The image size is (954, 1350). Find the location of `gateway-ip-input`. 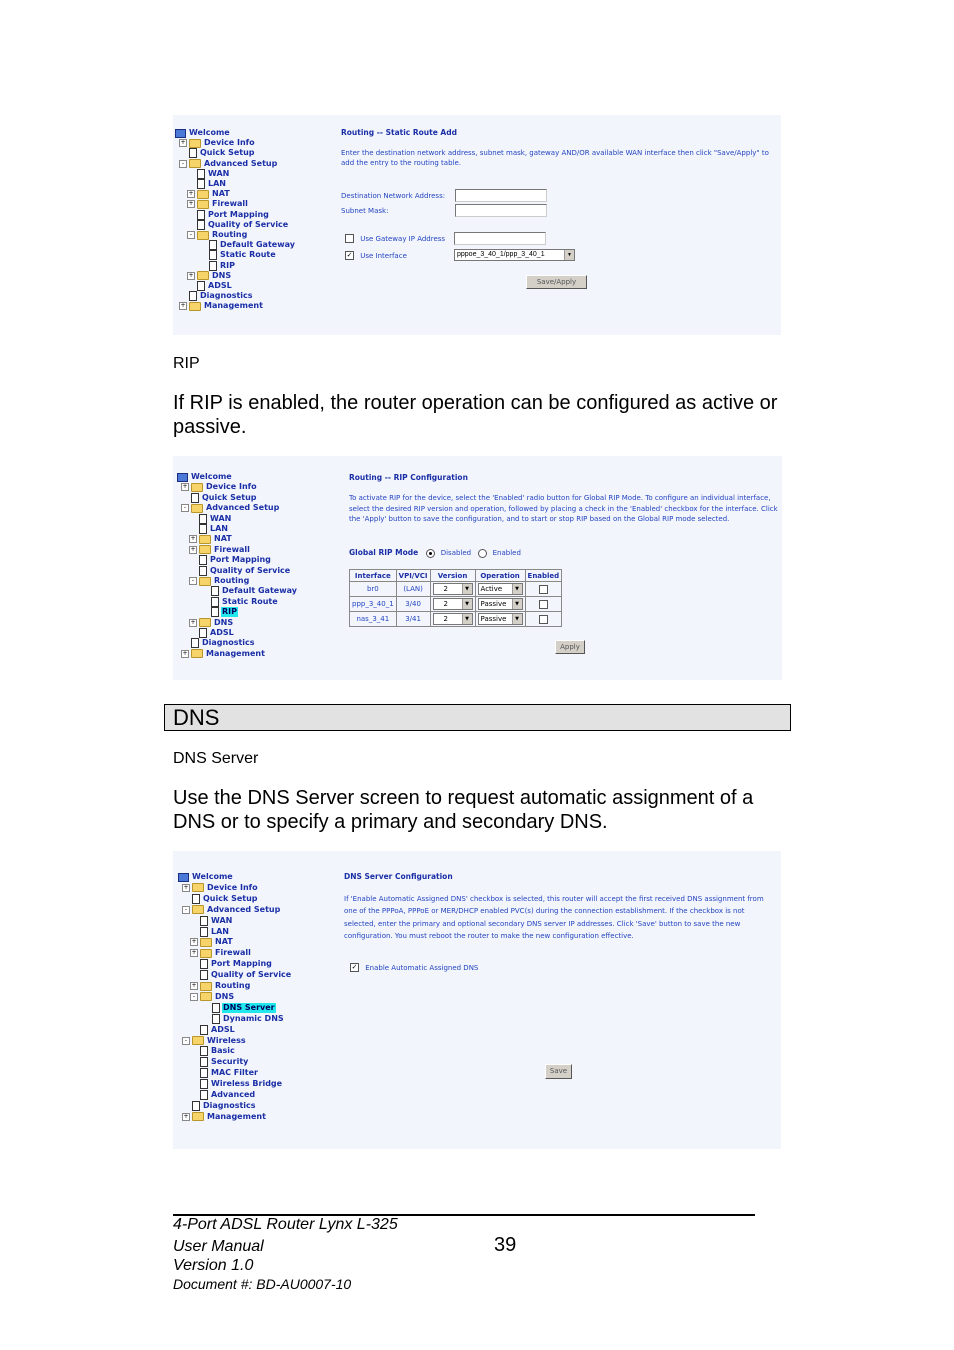

gateway-ip-input is located at coordinates (500, 238).